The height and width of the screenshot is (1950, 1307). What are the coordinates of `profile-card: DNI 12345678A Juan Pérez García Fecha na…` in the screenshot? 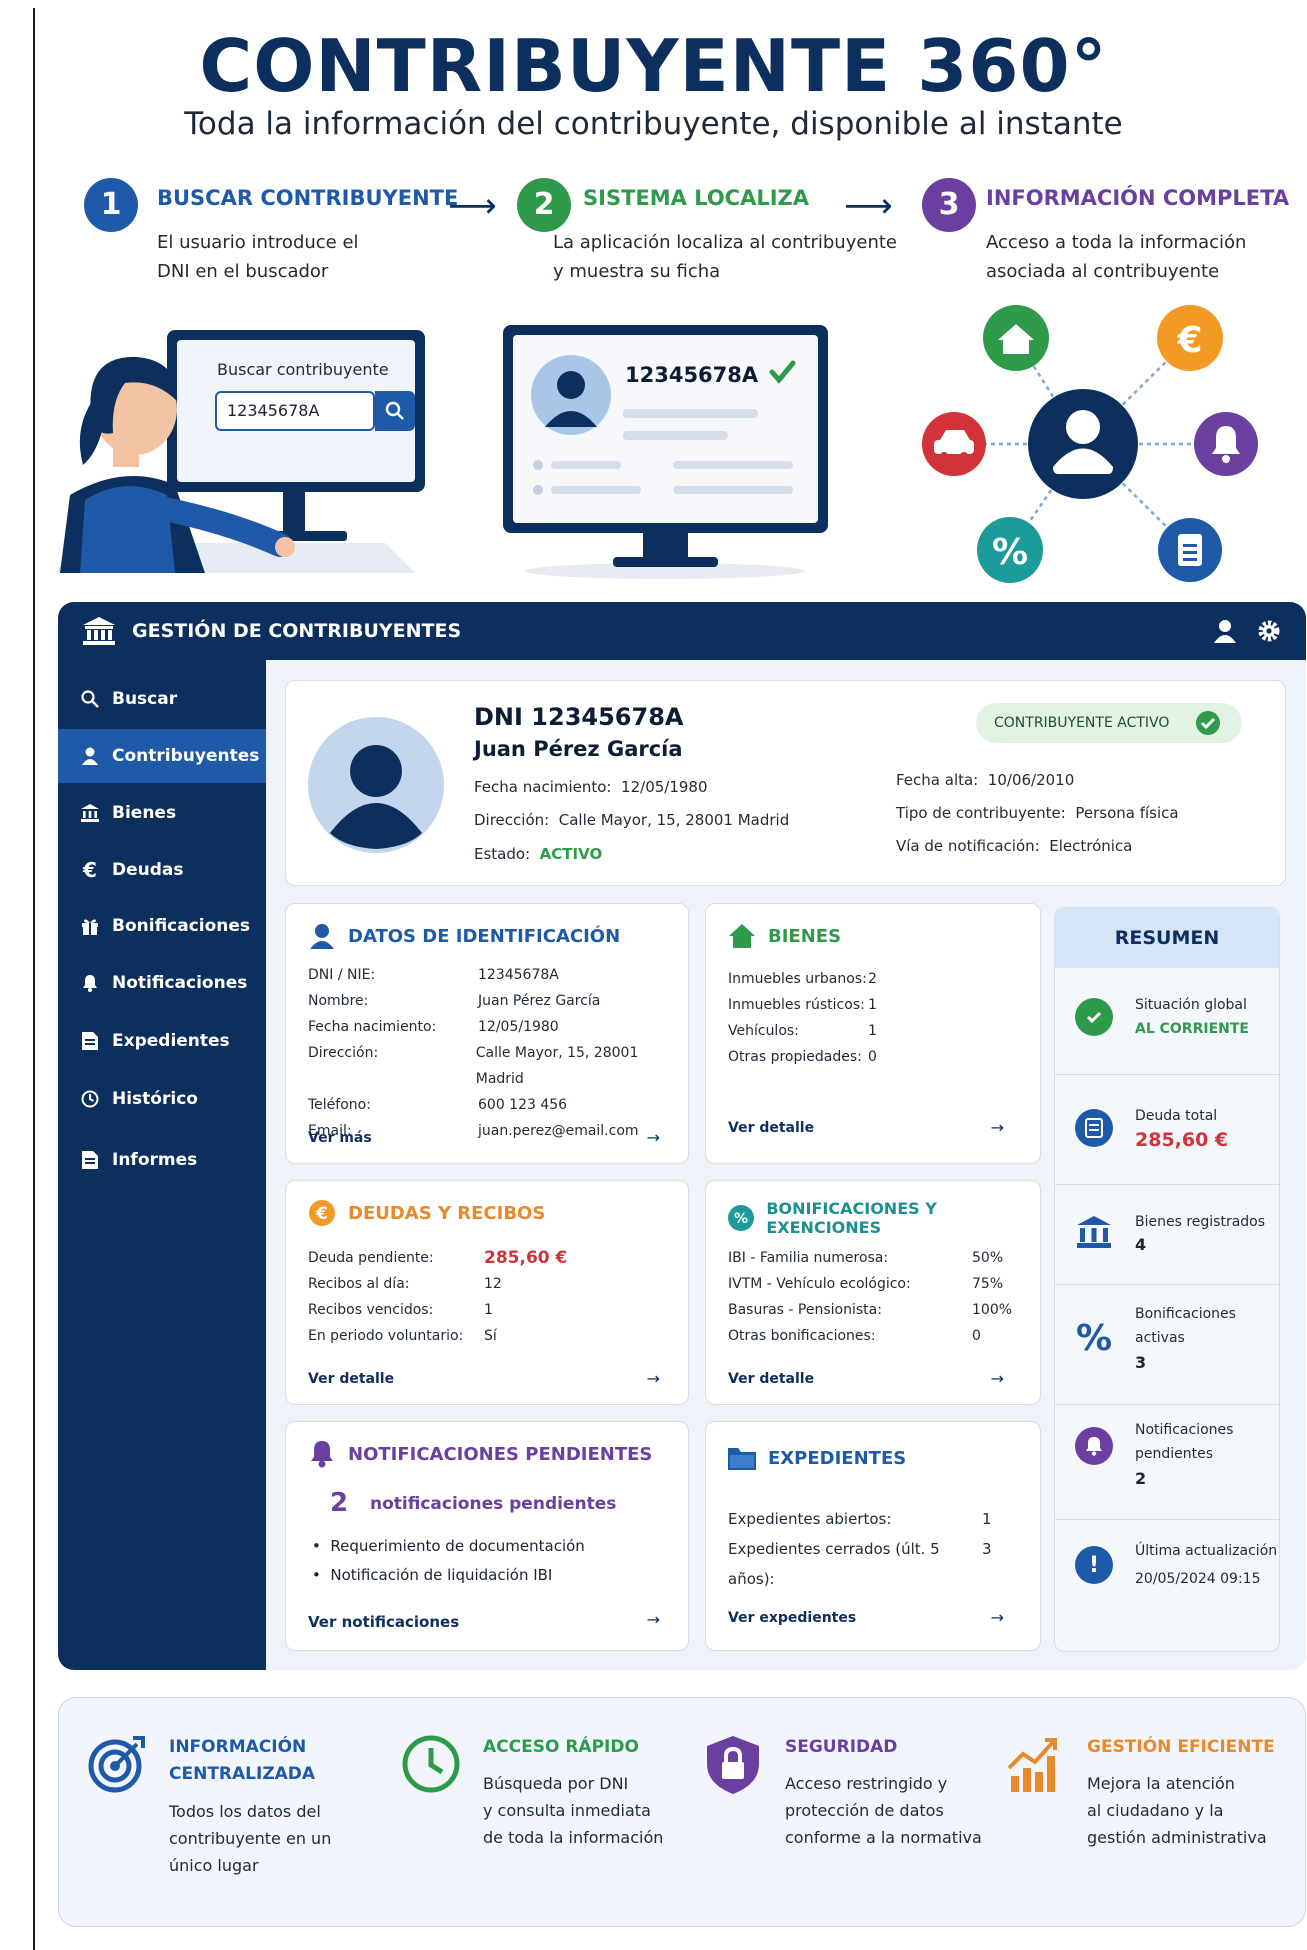 It's located at (785, 783).